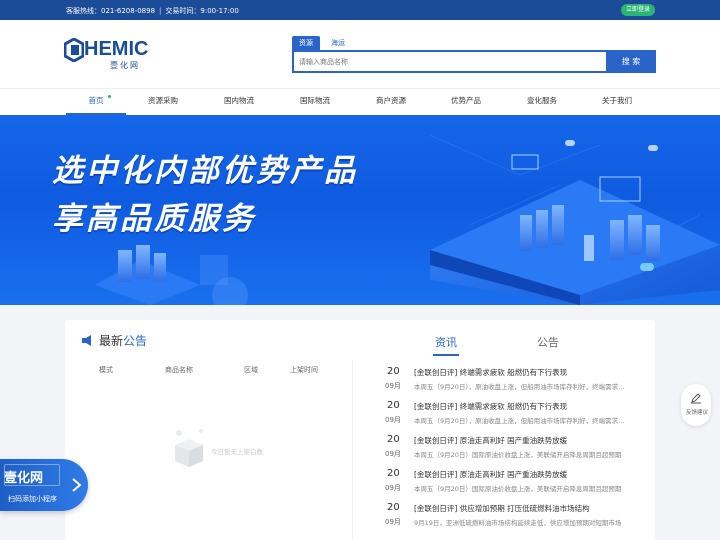  What do you see at coordinates (125, 65) in the screenshot?
I see `logo-subtitle: 壹化网` at bounding box center [125, 65].